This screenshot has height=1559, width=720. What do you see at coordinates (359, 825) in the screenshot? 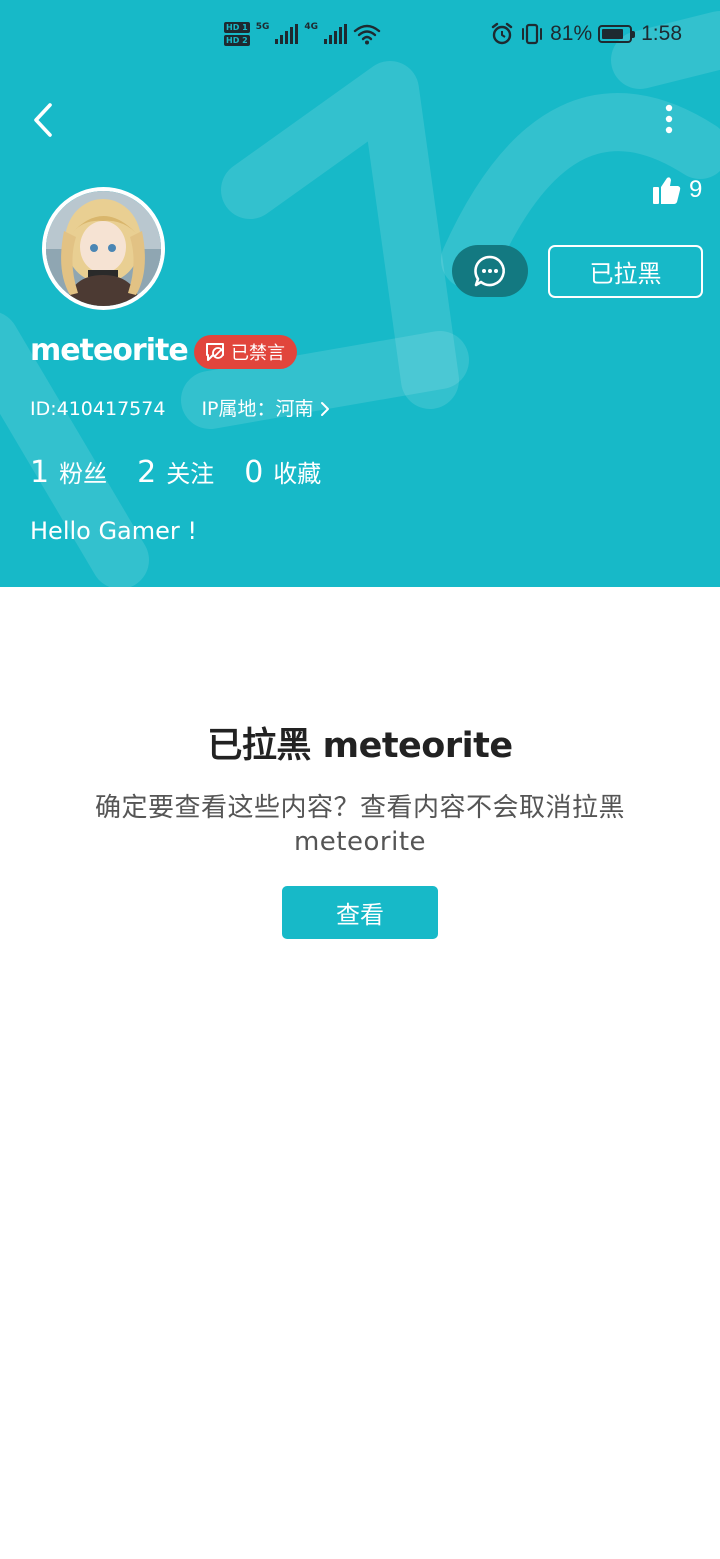
I see `blocked-description: 确定要查看这些内容？查看内容不会取消拉黑 meteorite` at bounding box center [359, 825].